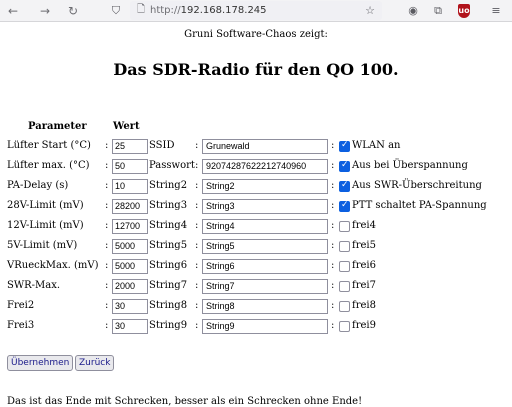  What do you see at coordinates (370, 11) in the screenshot?
I see `bookmark-star-icon: ☆` at bounding box center [370, 11].